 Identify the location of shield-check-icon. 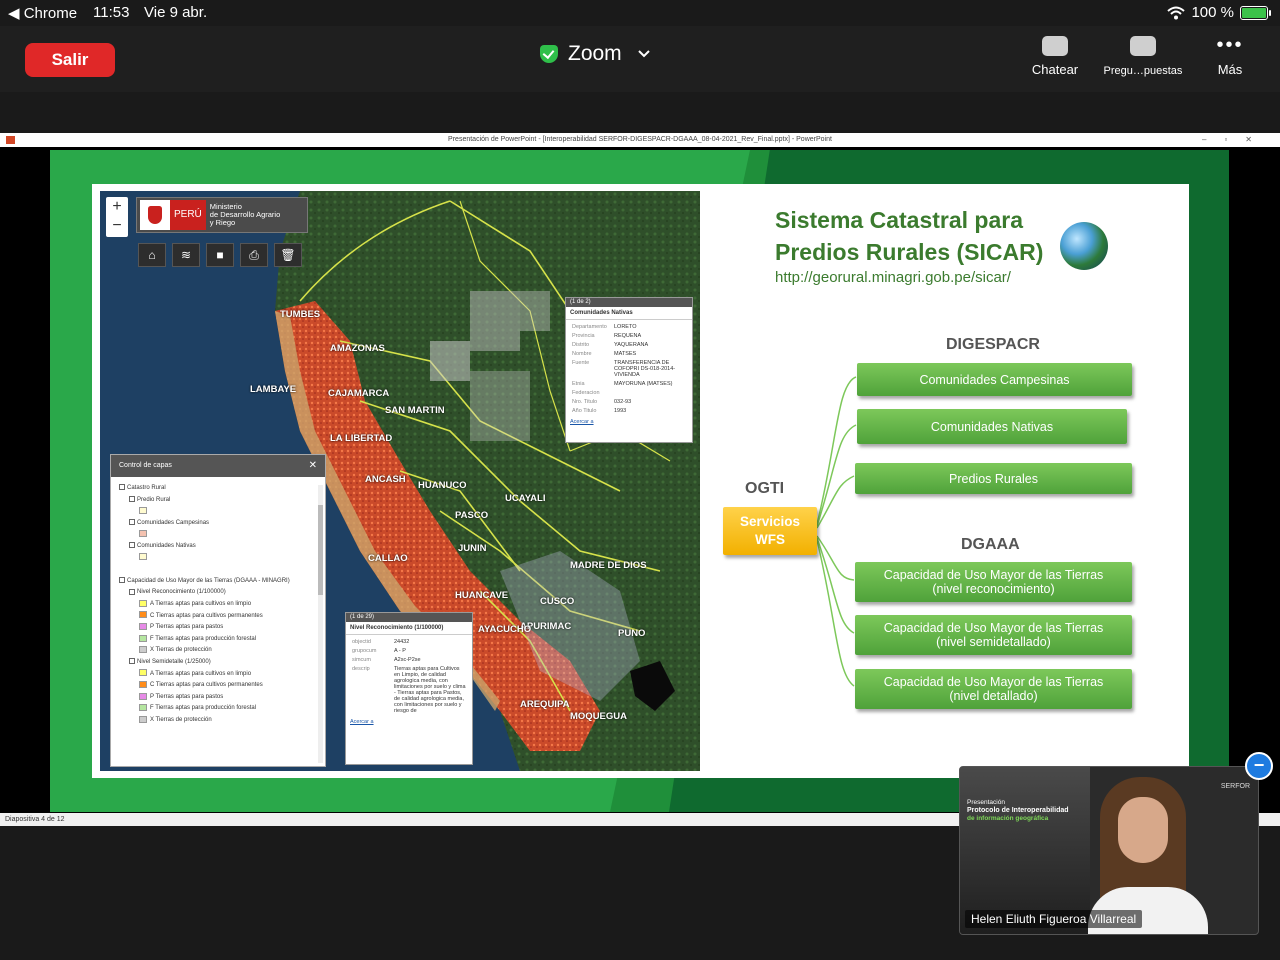
(549, 54).